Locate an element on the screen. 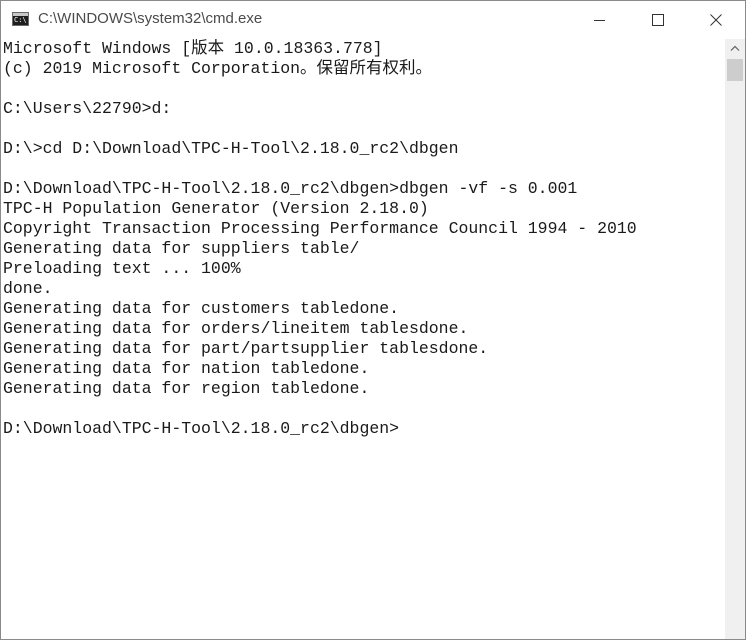  console-line: done. is located at coordinates (28, 288).